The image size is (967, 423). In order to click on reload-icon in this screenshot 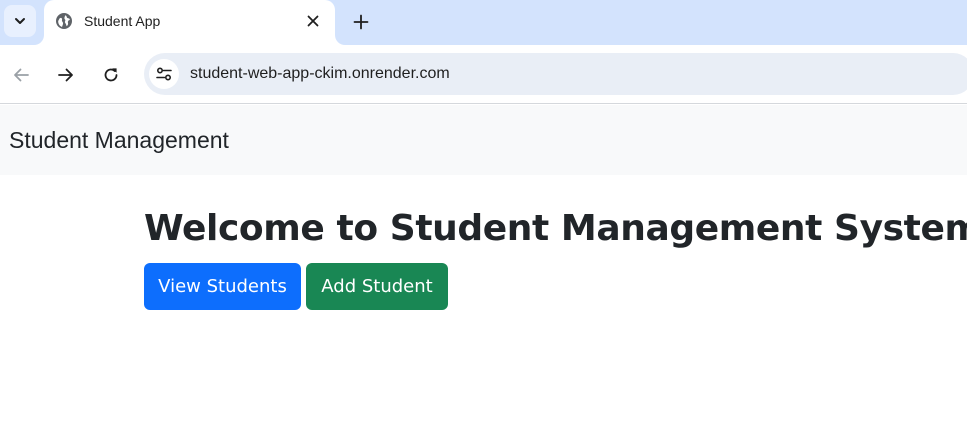, I will do `click(111, 75)`.